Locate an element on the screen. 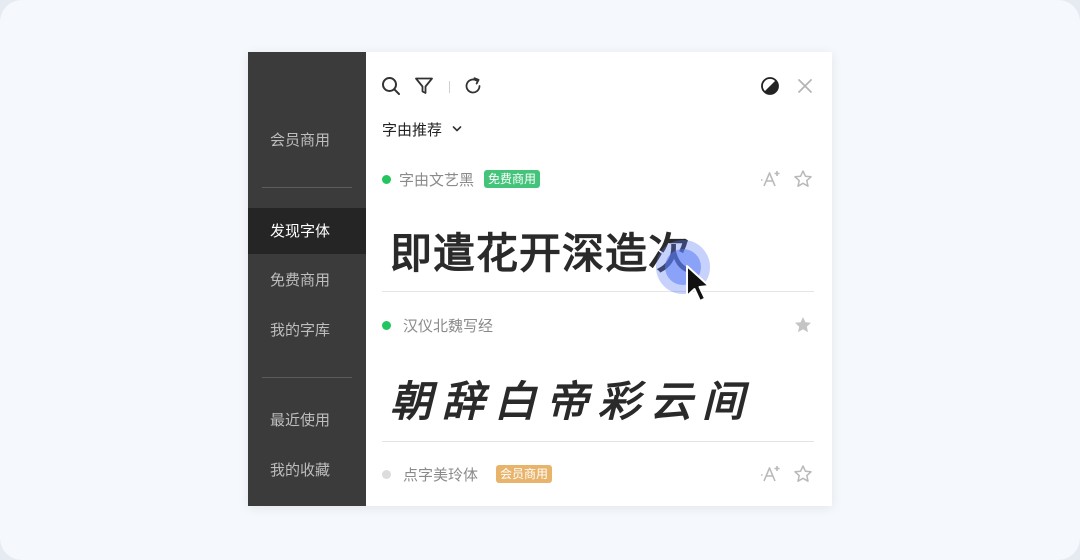  chevron-down-icon is located at coordinates (457, 129).